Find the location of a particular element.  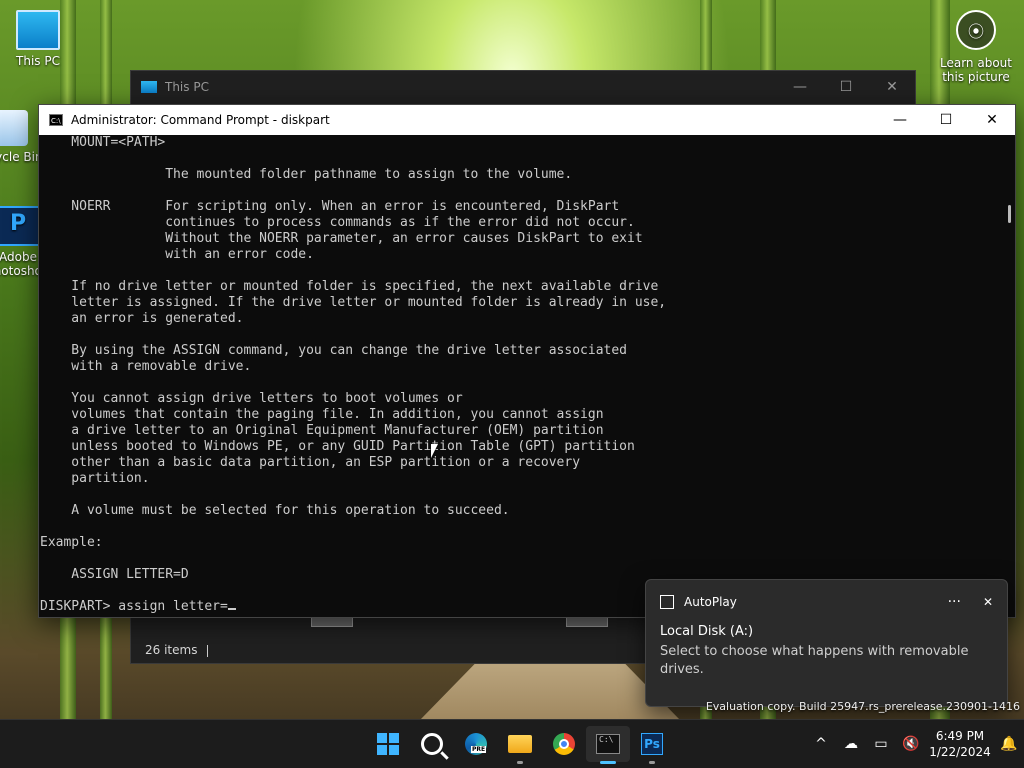

status-bar: 26 items is located at coordinates (177, 650).